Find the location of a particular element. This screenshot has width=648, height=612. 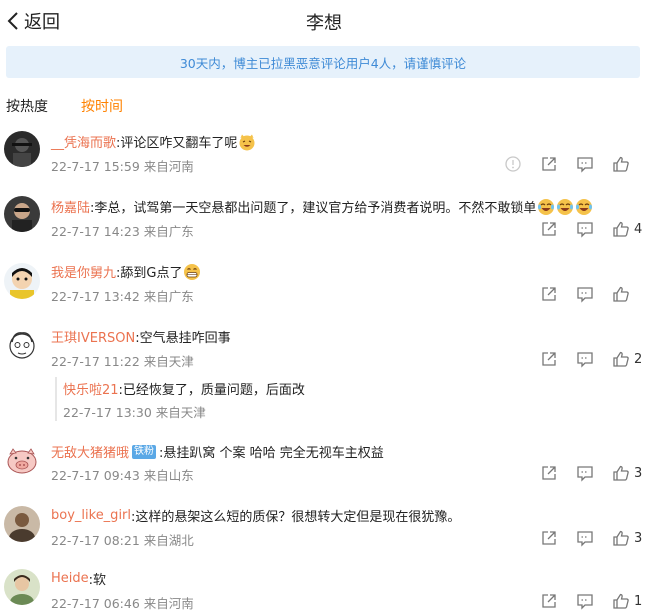

like-count: 1 is located at coordinates (638, 601).